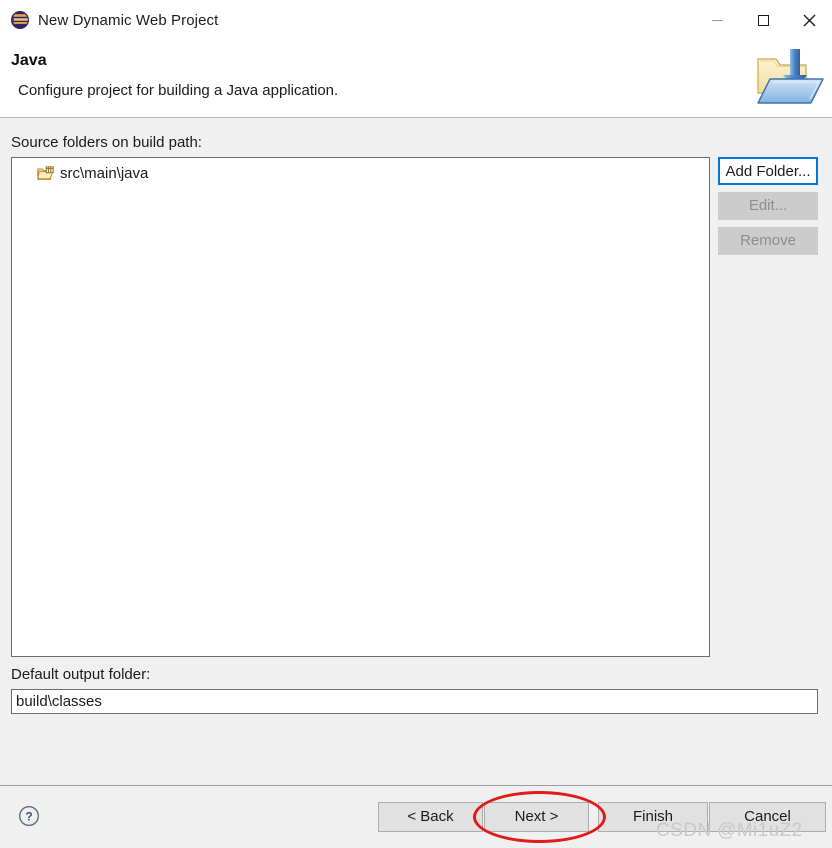  I want to click on source-folder-actions: Add Folder... Edit... Remove, so click(768, 209).